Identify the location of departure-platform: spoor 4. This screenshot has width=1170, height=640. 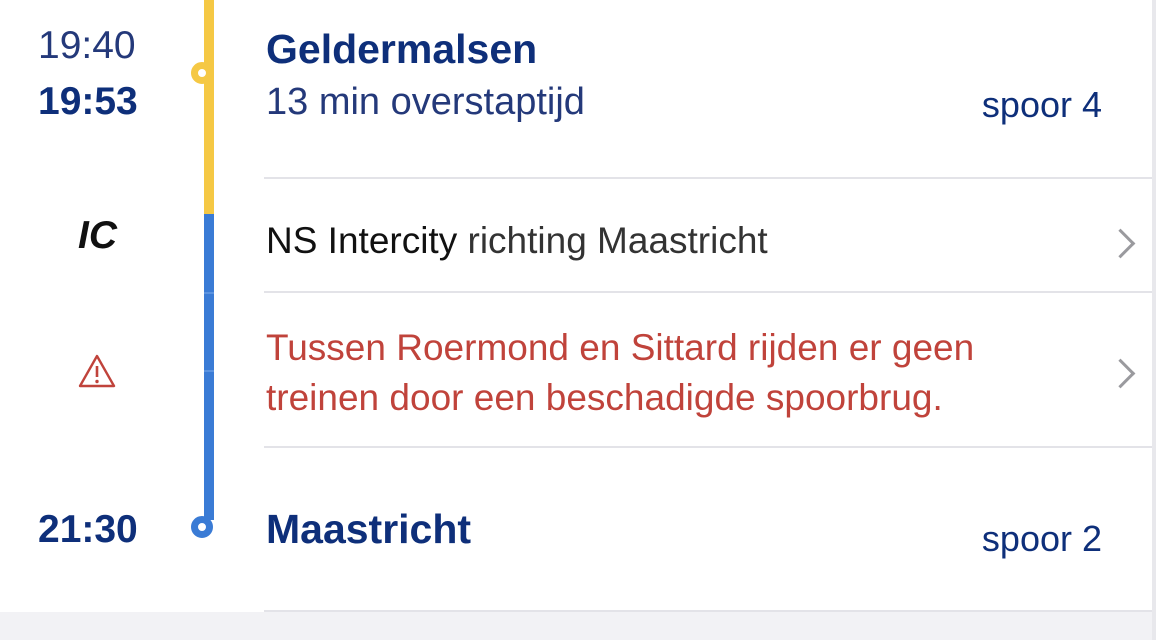
(1041, 104).